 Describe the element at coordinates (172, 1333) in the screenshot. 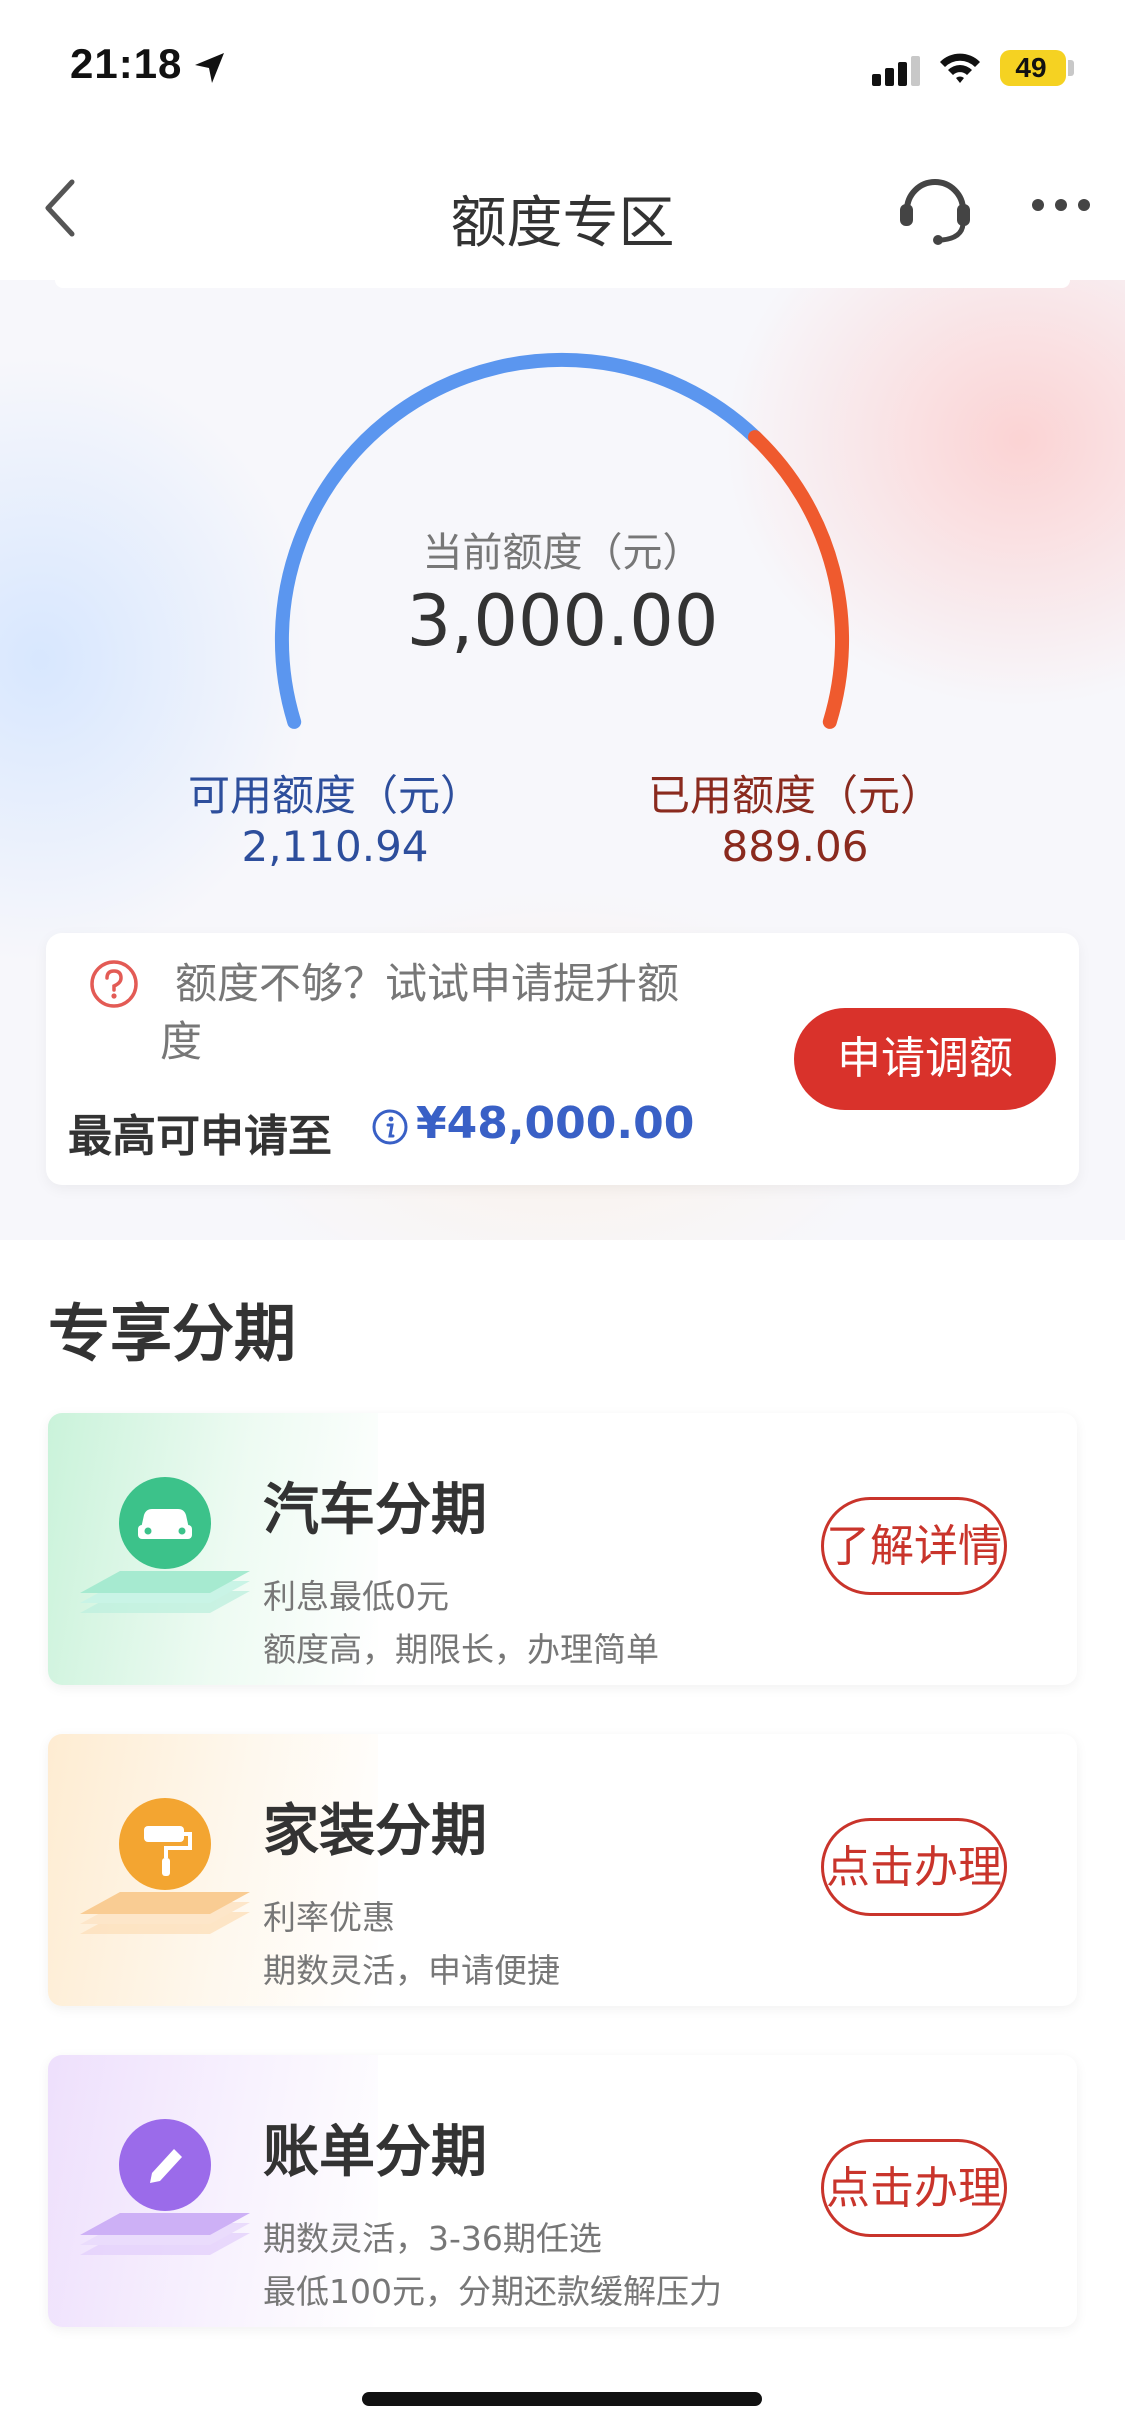

I see `section-title: 专享分期` at that location.